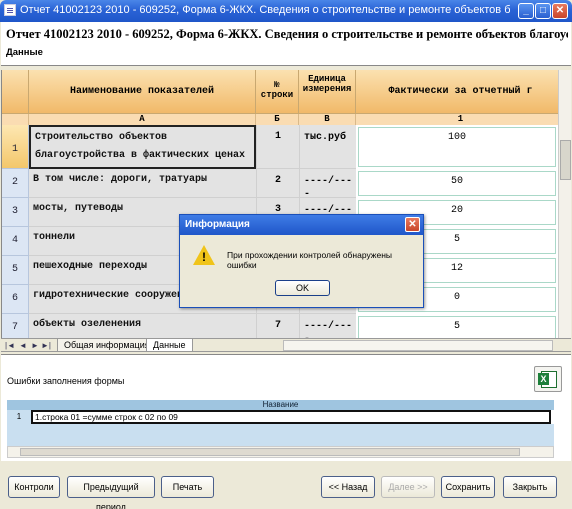 The image size is (572, 509). I want to click on grid-corner-code, so click(15, 119).